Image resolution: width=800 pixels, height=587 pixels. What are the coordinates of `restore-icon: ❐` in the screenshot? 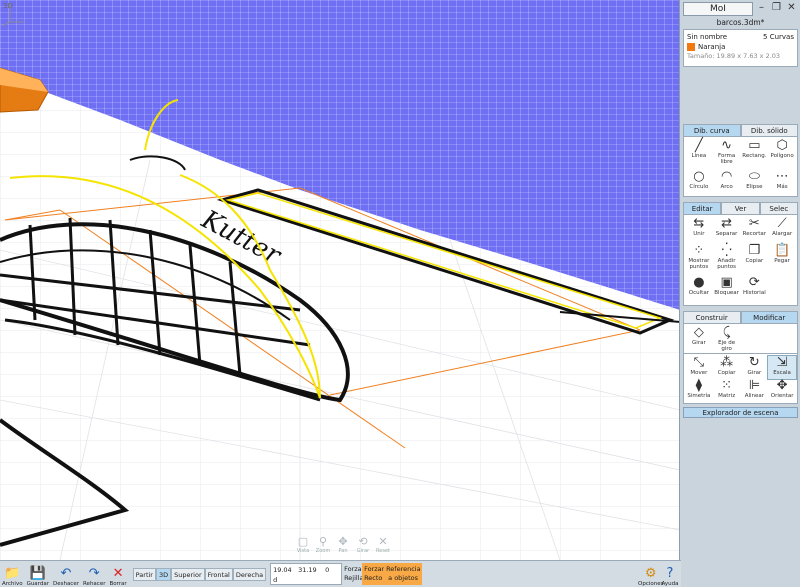 It's located at (776, 8).